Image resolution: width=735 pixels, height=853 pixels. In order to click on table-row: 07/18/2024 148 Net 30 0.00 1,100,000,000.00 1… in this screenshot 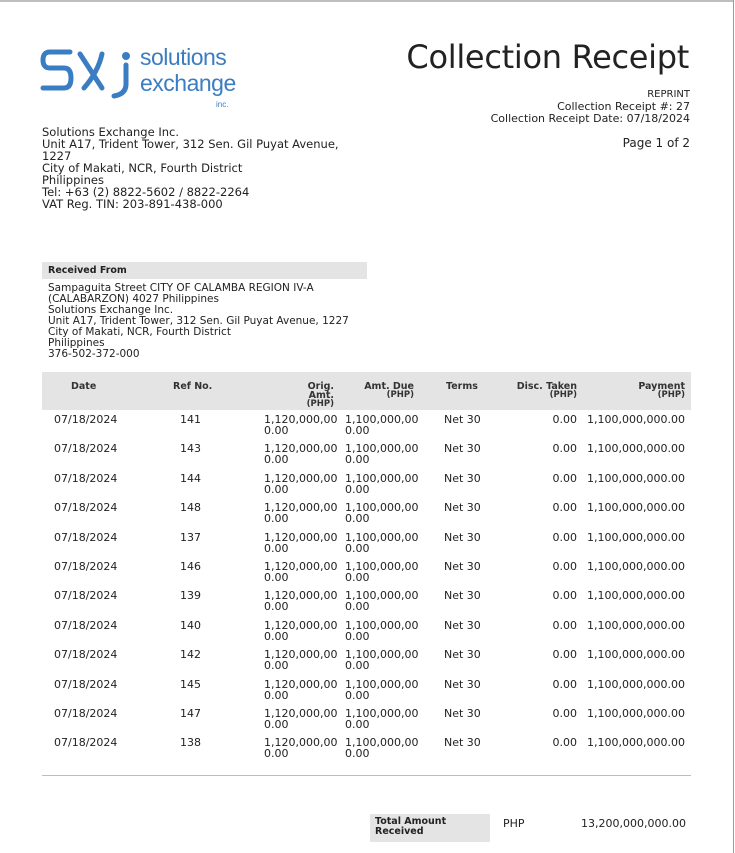, I will do `click(366, 514)`.